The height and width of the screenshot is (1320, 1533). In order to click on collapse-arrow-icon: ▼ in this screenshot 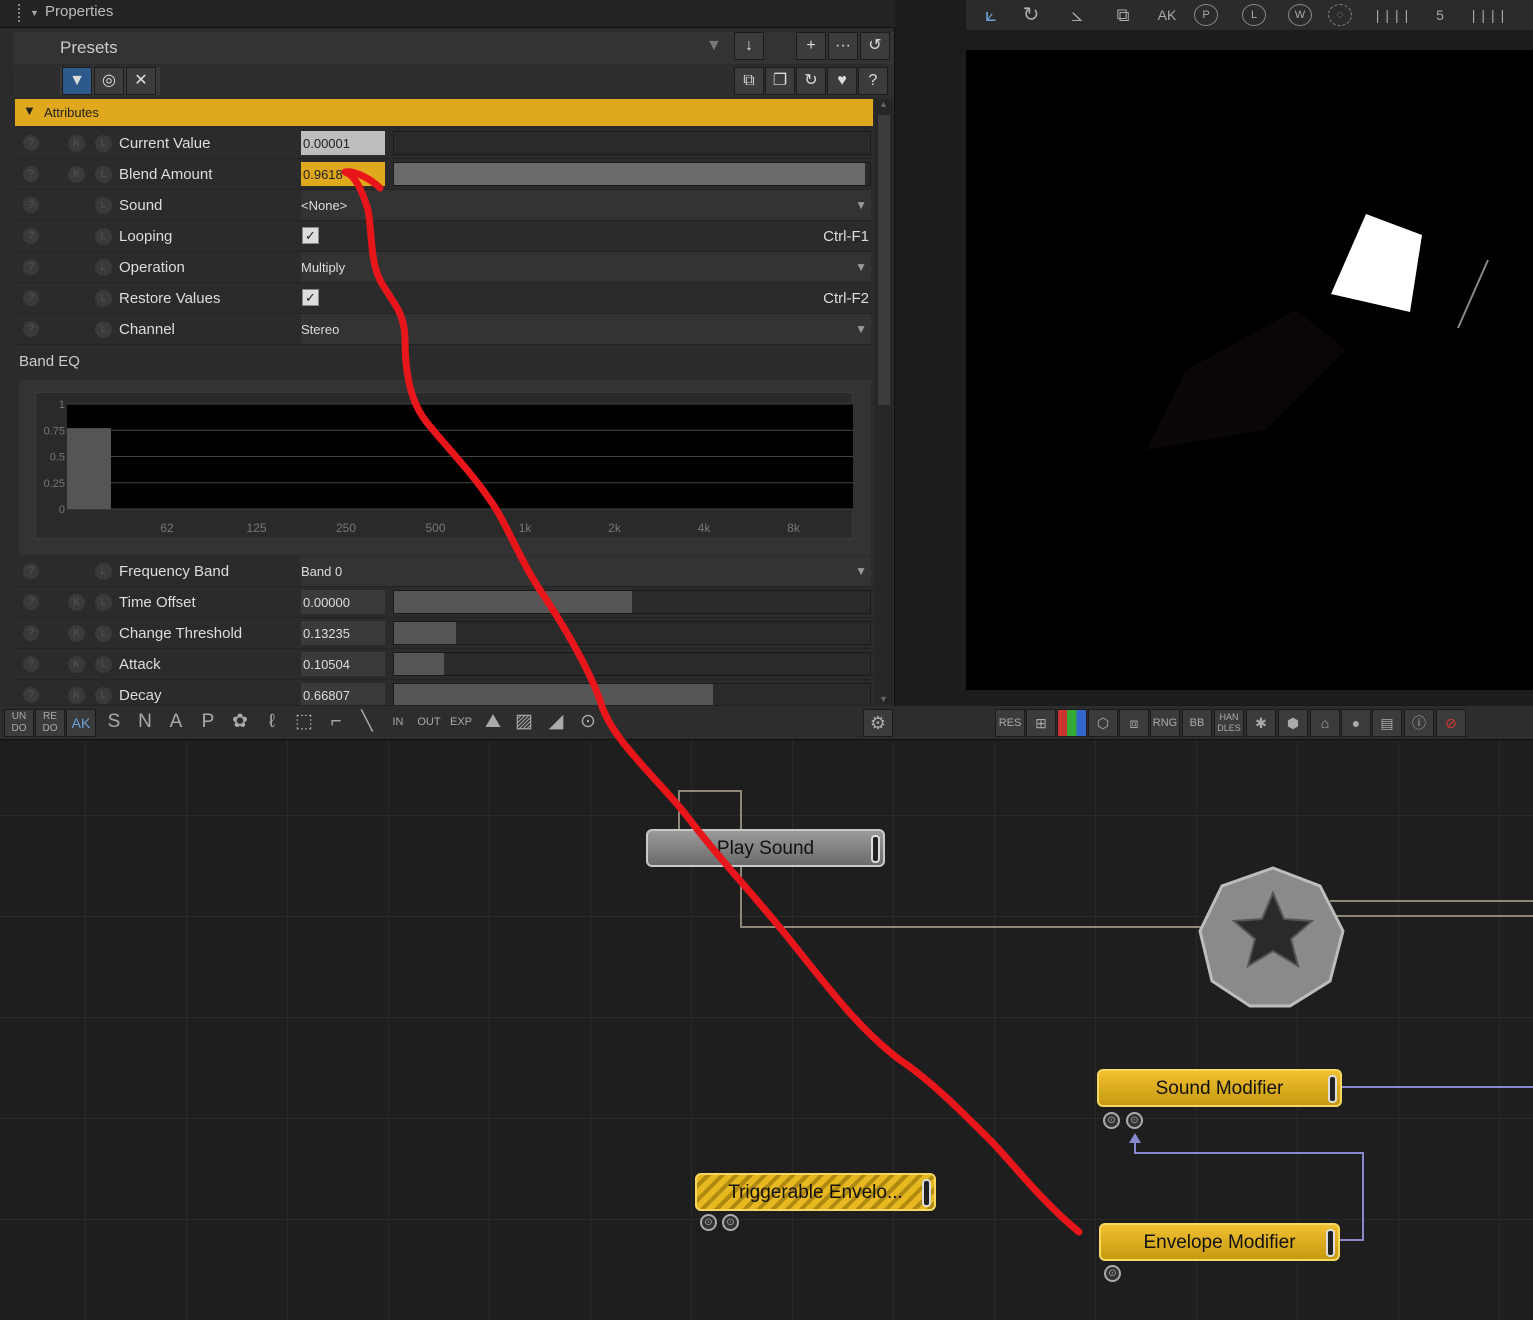, I will do `click(34, 13)`.